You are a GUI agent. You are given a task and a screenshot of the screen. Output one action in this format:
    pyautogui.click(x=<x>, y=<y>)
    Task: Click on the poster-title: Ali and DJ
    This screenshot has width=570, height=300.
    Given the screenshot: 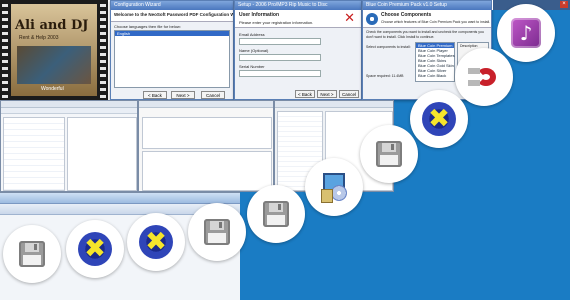 What is the action you would take?
    pyautogui.click(x=52, y=25)
    